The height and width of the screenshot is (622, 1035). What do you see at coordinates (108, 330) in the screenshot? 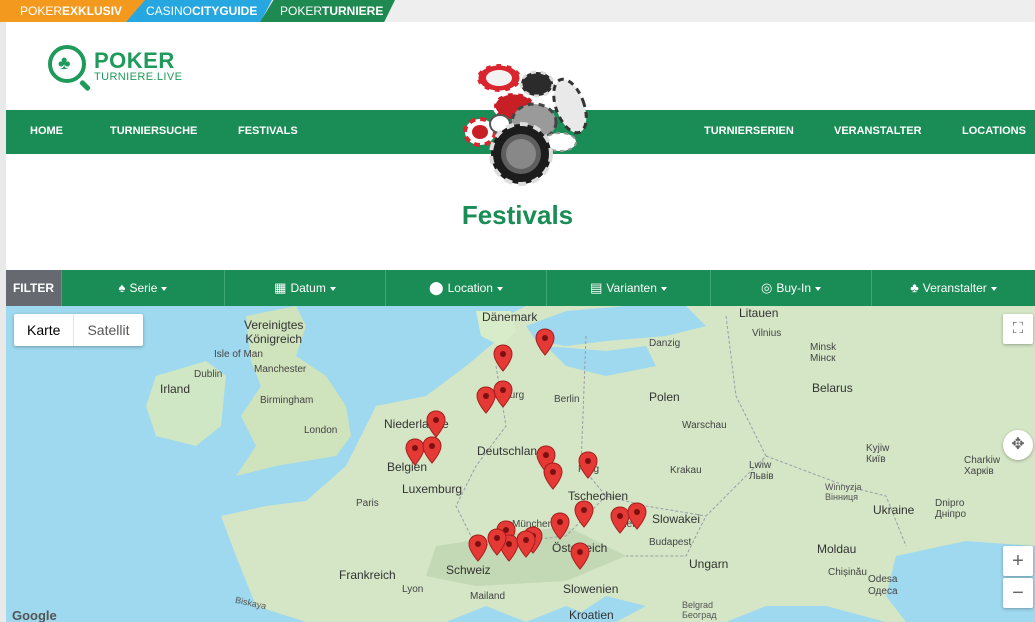
I see `map-type-satellit: Satellit` at bounding box center [108, 330].